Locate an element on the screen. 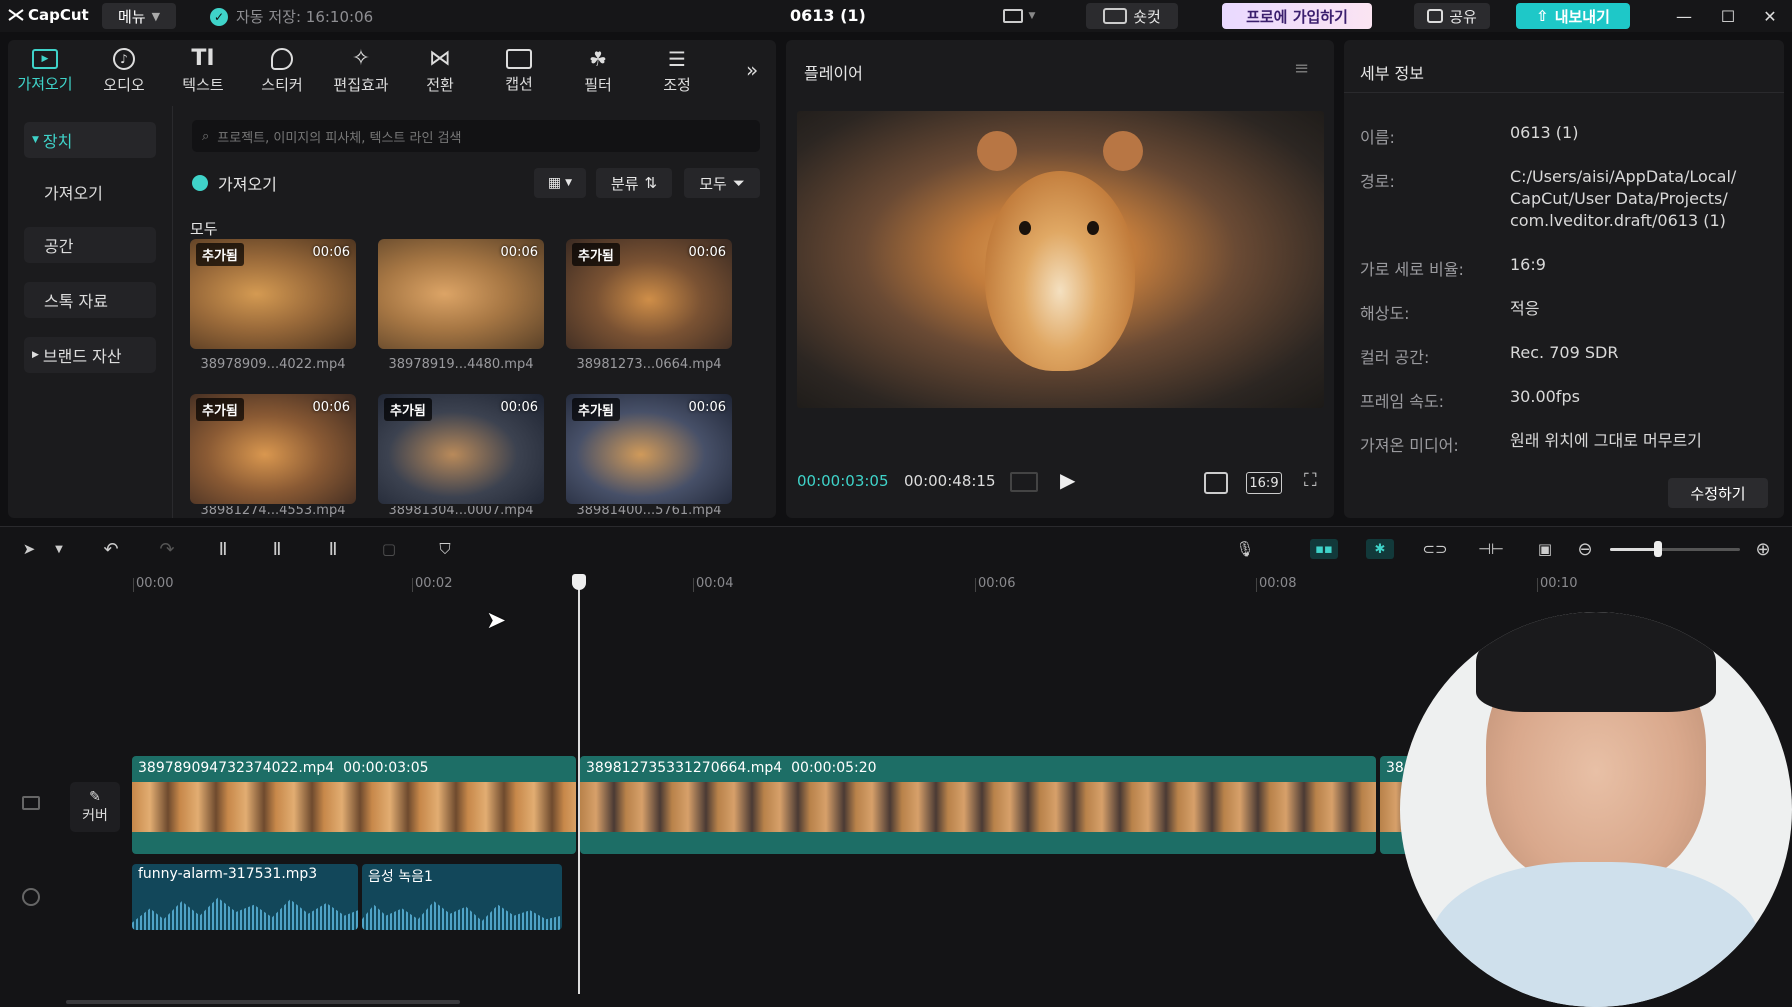  import-dot-icon is located at coordinates (200, 183).